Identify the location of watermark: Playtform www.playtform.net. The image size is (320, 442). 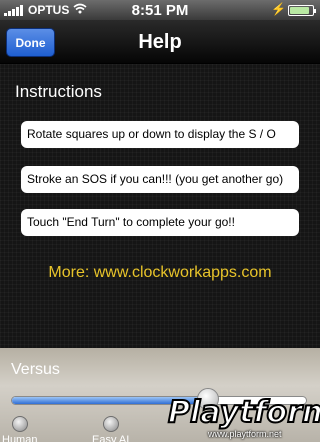
(240, 418).